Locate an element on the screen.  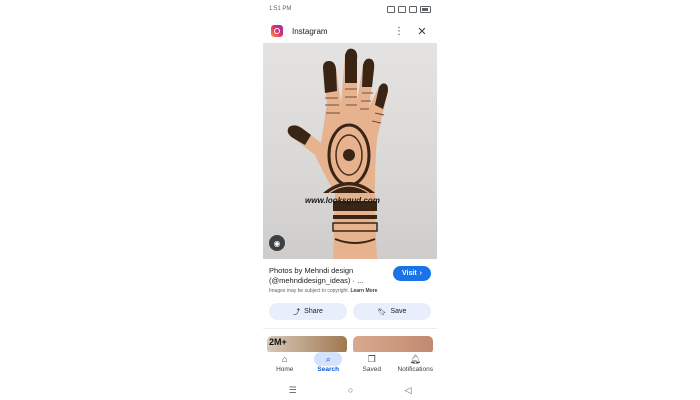
nav-home-label: Home is located at coordinates (285, 369).